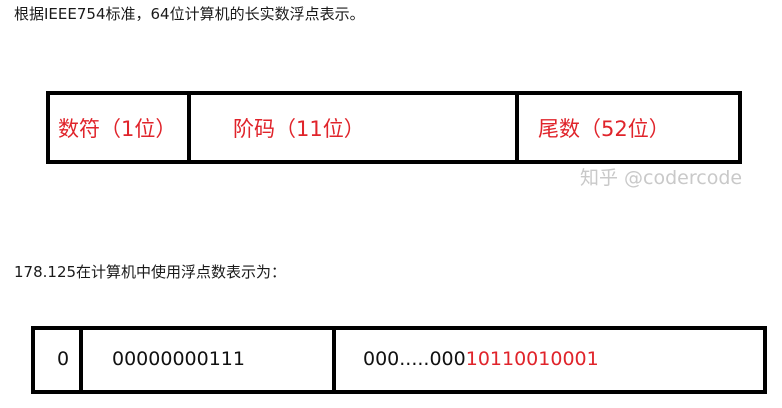 The width and height of the screenshot is (782, 408). I want to click on exponent-bits-value: 00000000111, so click(178, 359).